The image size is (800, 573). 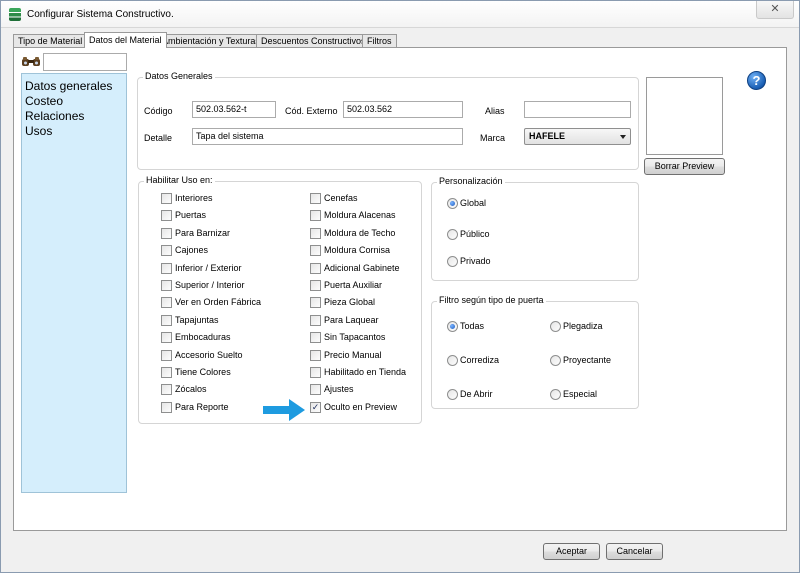 I want to click on checkbox-label-embocaduras: Embocaduras, so click(x=203, y=337).